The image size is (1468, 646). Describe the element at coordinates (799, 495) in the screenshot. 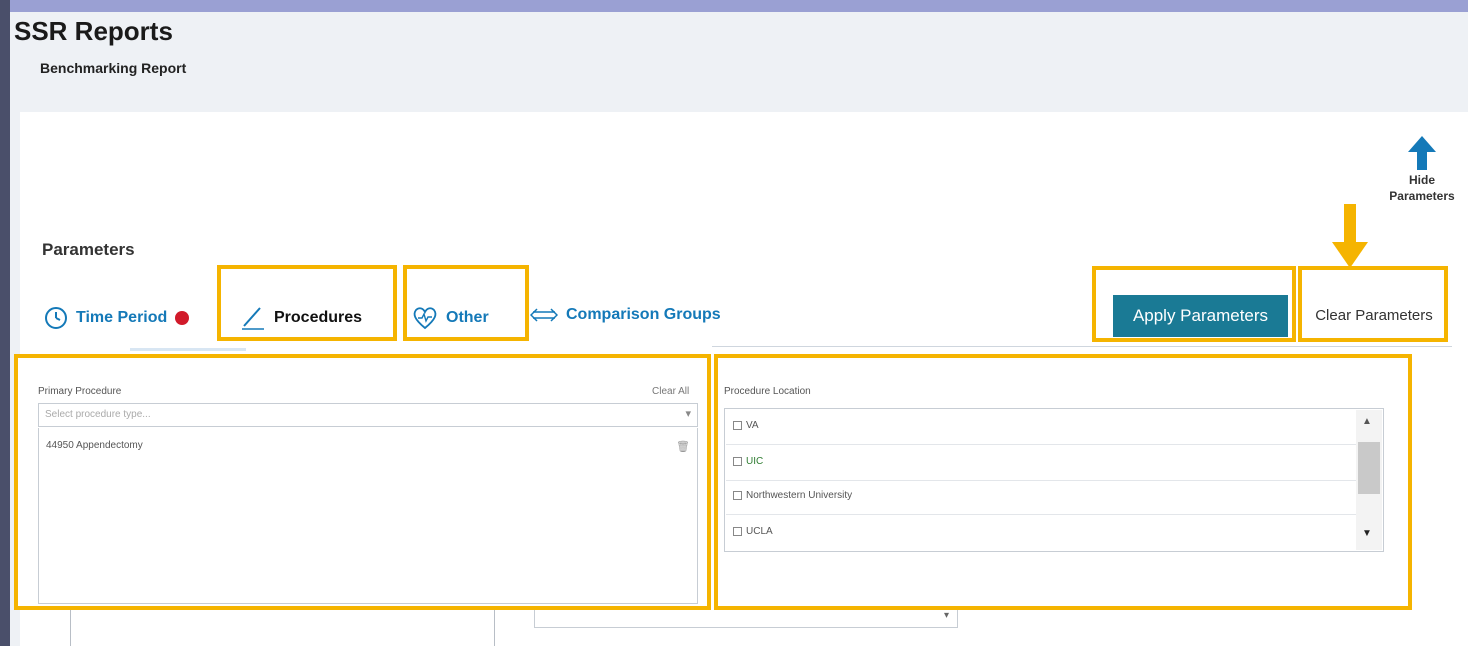

I see `location-option-label: Northwestern University` at that location.